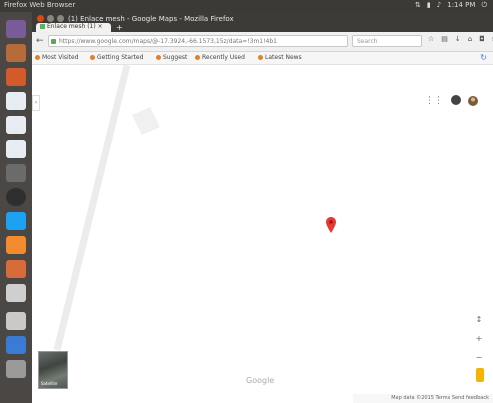 Image resolution: width=493 pixels, height=403 pixels. I want to click on tab-label: Enlace mesh (1) ×, so click(75, 26).